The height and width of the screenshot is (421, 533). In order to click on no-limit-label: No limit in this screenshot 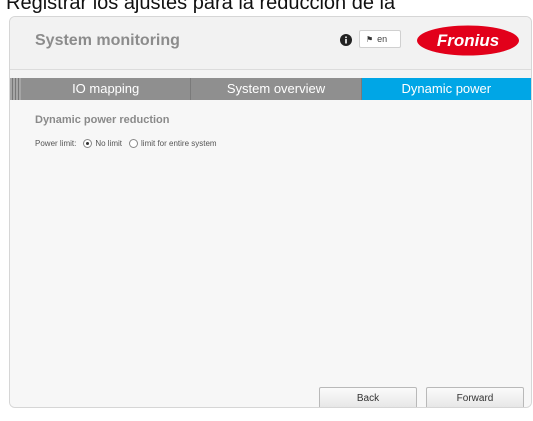, I will do `click(108, 143)`.